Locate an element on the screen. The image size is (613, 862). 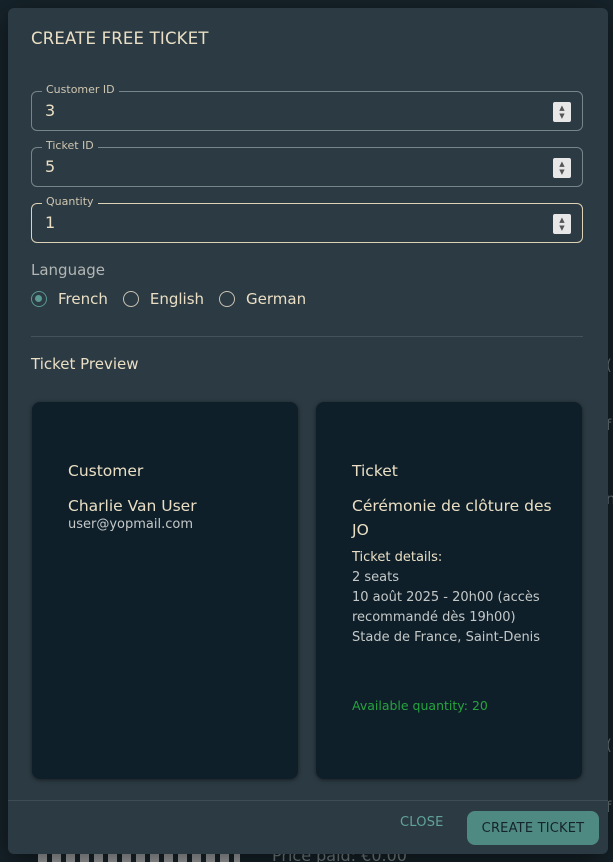
quantity-field: Quantity 1 ▲ ▼ is located at coordinates (307, 219).